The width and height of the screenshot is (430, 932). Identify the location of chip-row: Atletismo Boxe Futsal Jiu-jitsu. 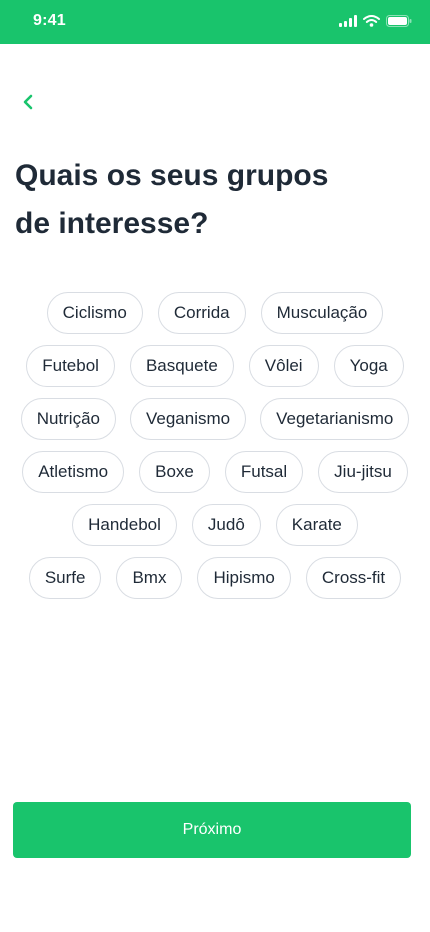
(215, 472).